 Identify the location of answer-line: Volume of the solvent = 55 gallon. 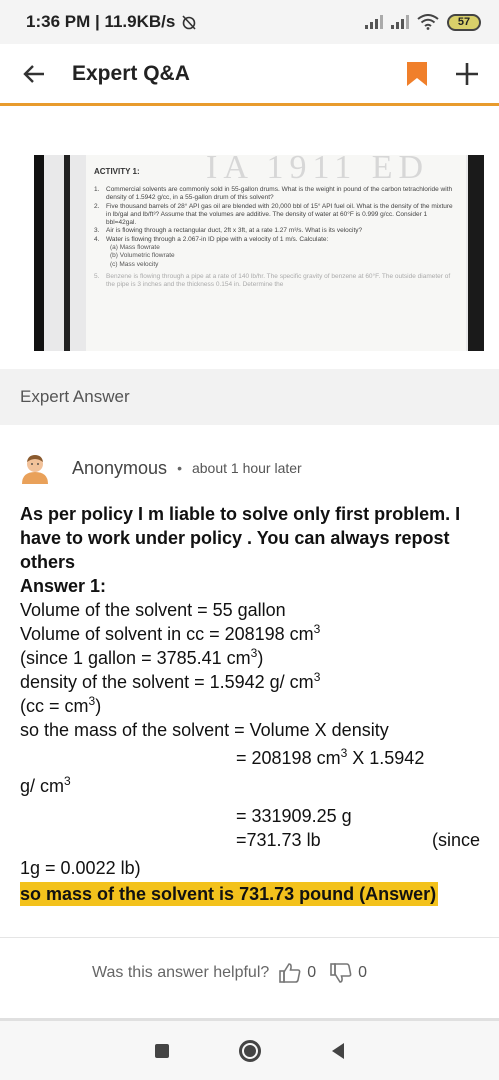
(153, 610).